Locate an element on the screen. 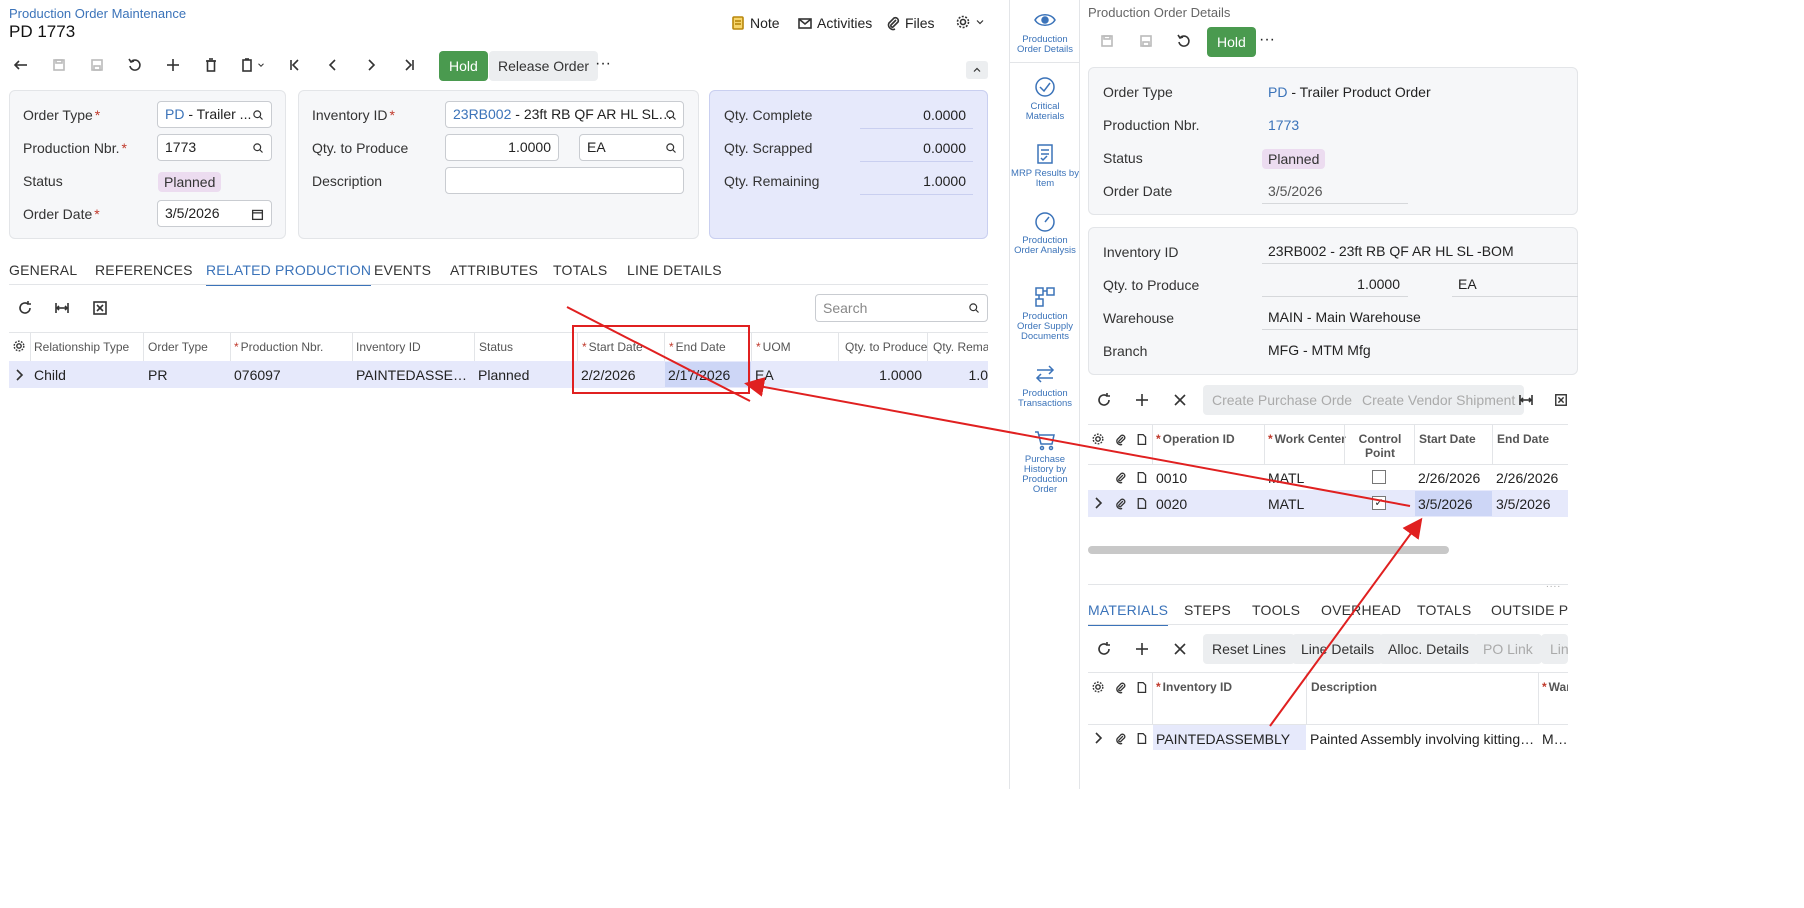 This screenshot has height=908, width=1804. annotation-arrow-to-end-date is located at coordinates (1077, 442).